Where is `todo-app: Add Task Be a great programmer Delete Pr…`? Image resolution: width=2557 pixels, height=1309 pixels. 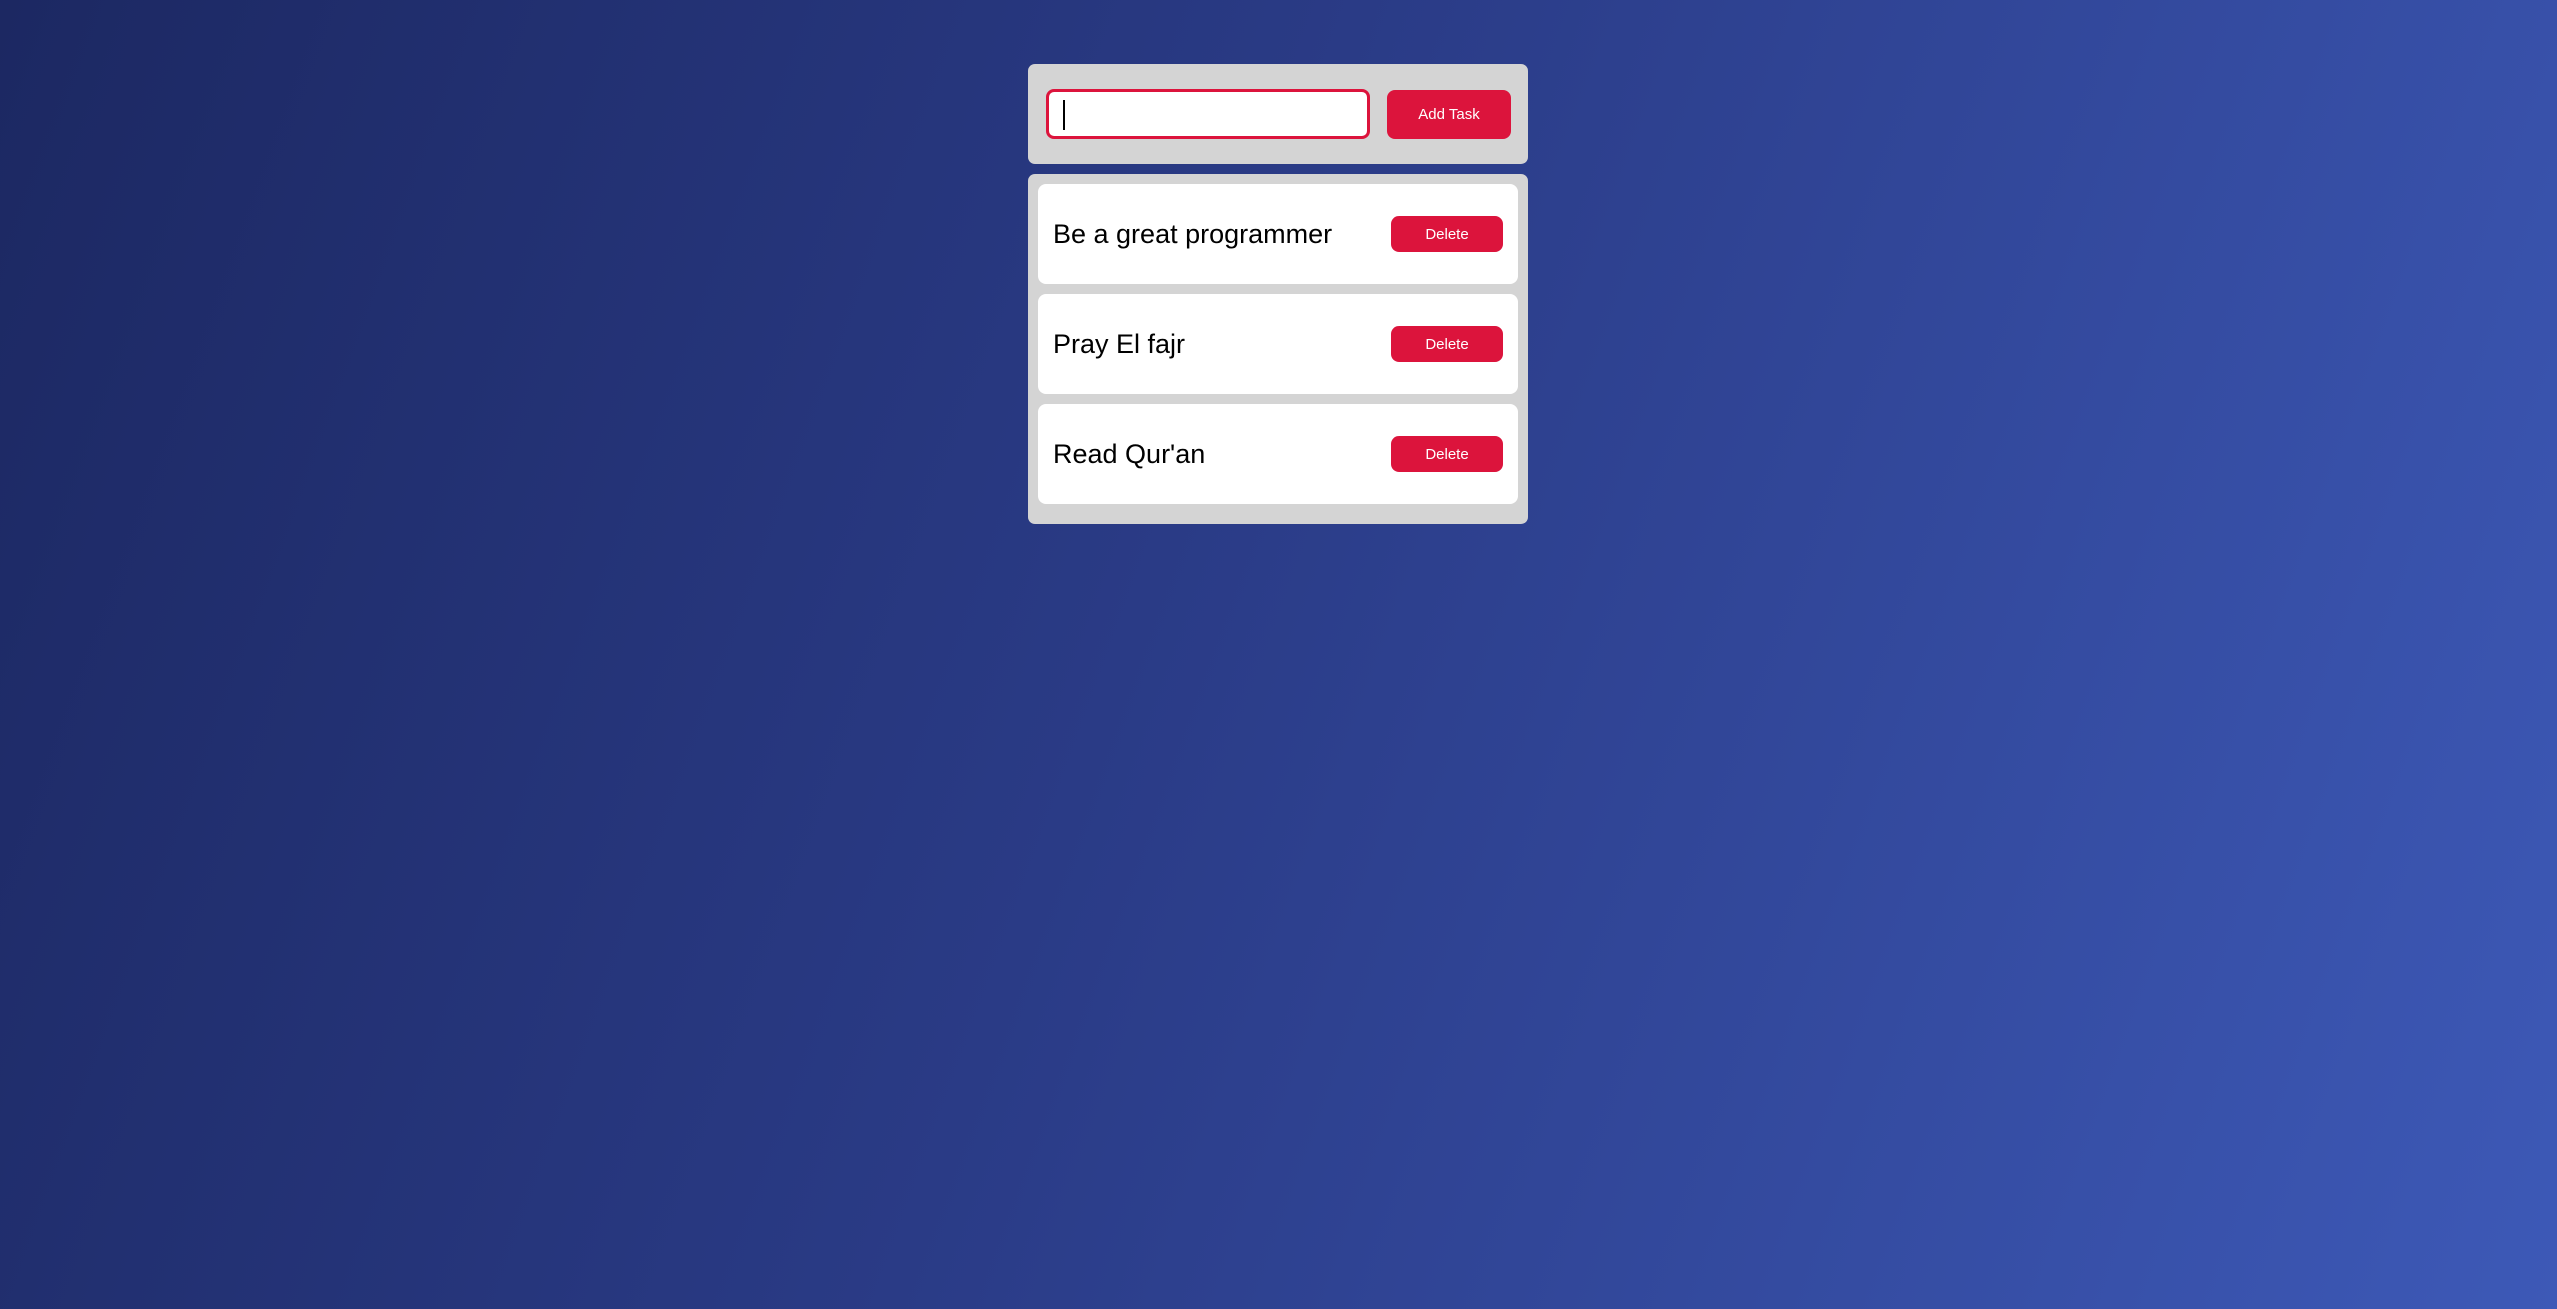 todo-app: Add Task Be a great programmer Delete Pr… is located at coordinates (1278, 294).